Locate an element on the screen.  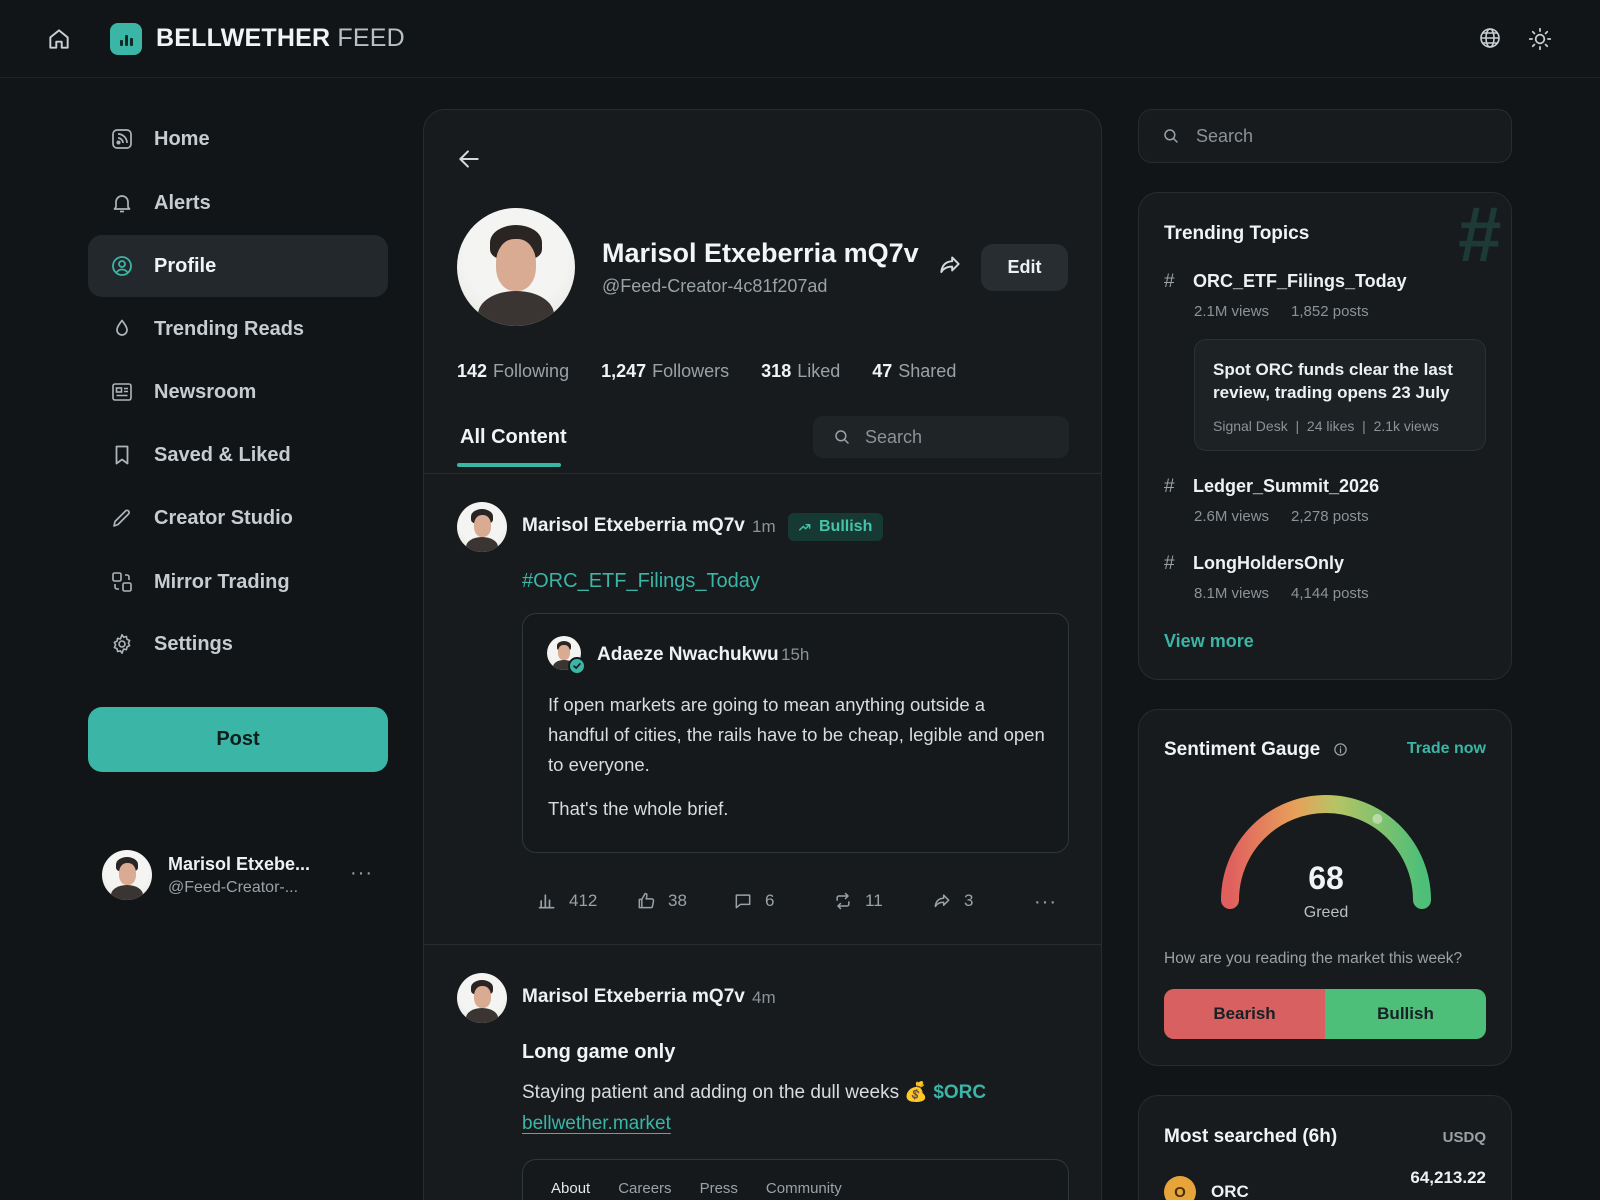
stat-shared: 47 Shared is located at coordinates (914, 371).